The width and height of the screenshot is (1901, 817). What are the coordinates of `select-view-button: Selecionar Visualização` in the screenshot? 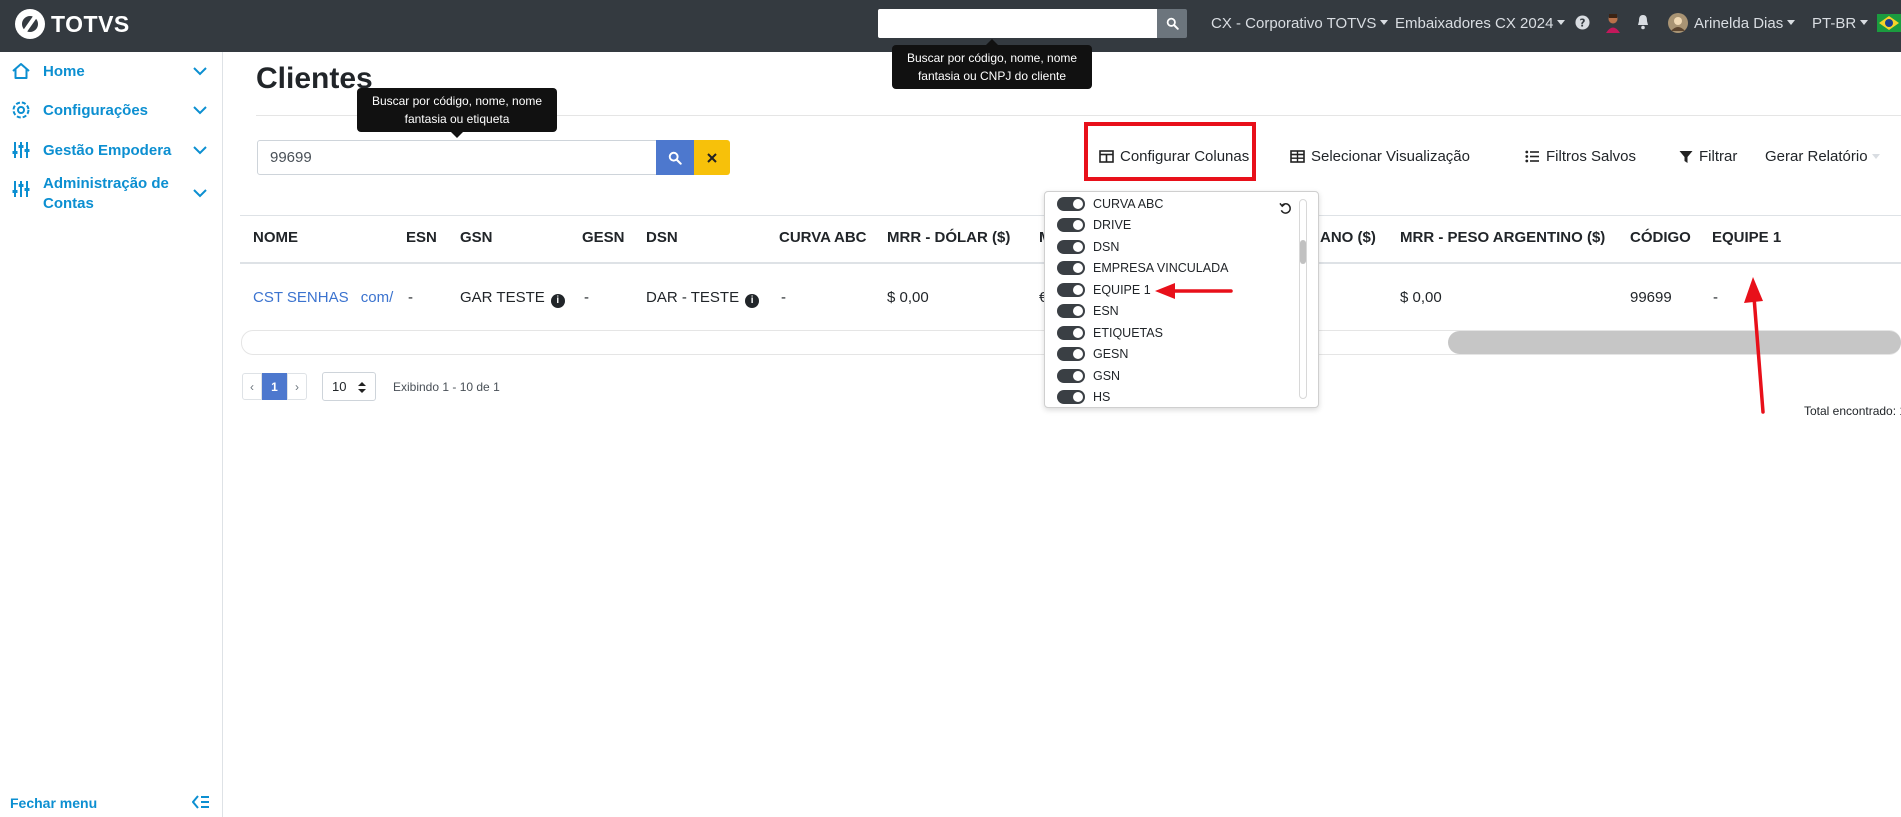 It's located at (1380, 156).